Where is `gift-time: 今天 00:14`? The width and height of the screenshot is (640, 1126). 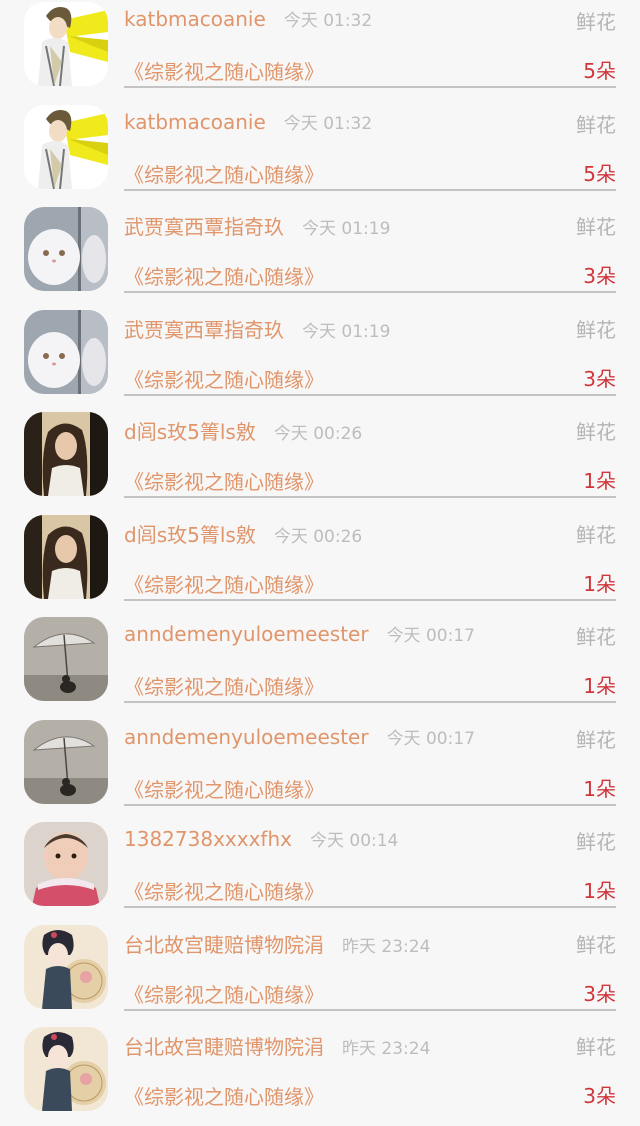
gift-time: 今天 00:14 is located at coordinates (354, 841).